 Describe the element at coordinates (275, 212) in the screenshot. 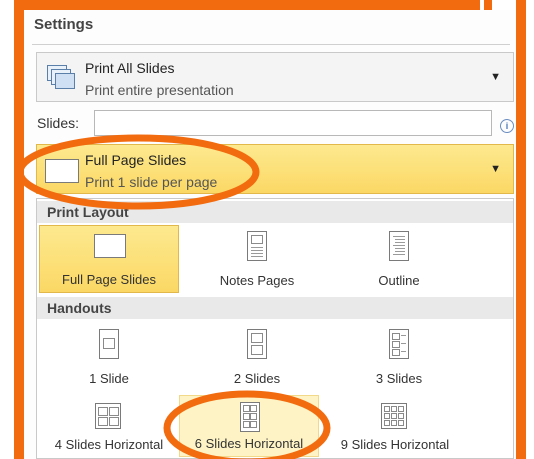

I see `print-layout-section-header: Print Layout` at that location.